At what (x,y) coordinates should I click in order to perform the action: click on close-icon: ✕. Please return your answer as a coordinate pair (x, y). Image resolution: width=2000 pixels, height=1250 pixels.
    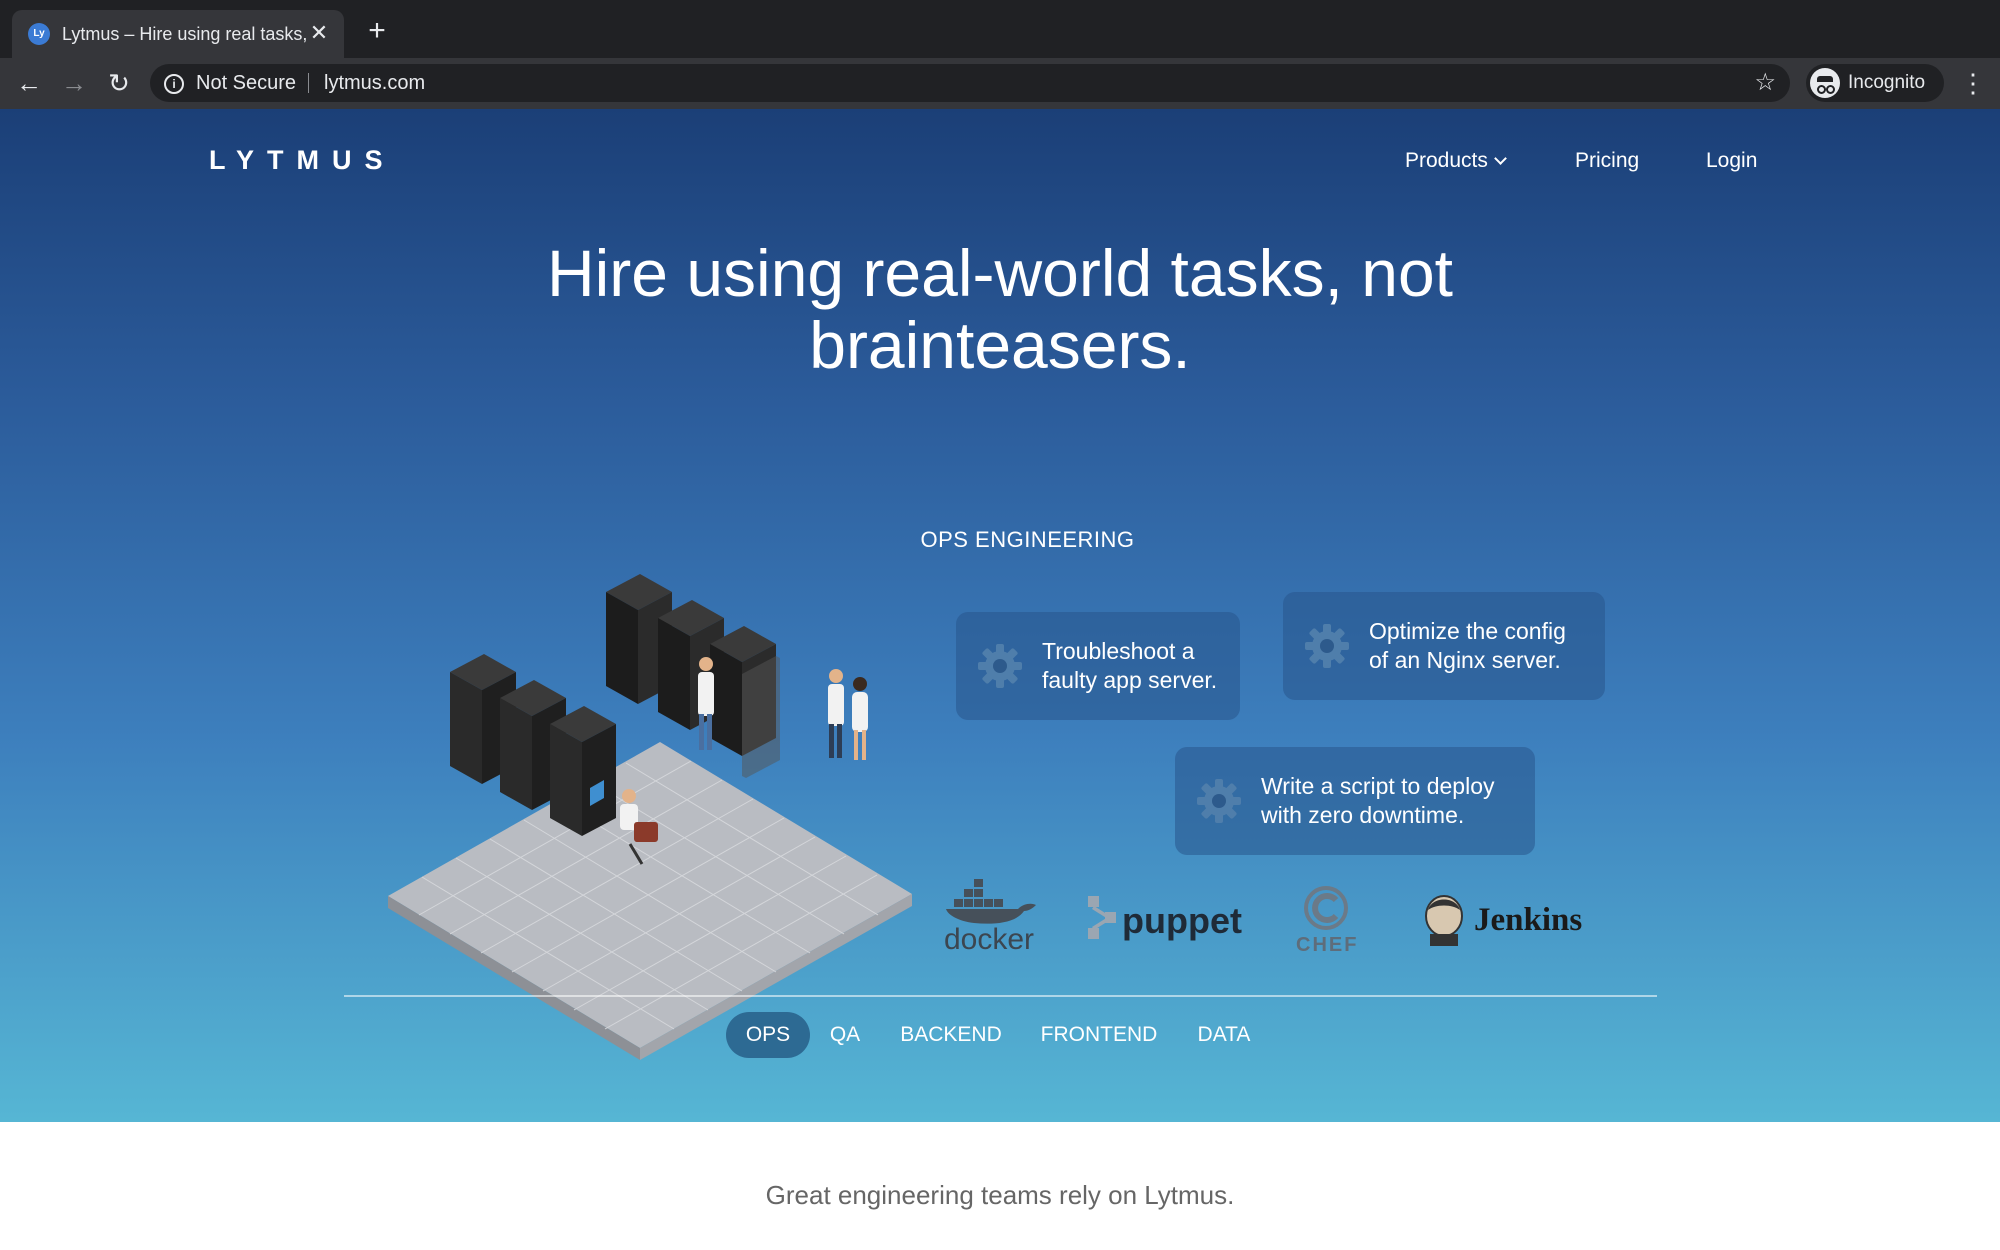
    Looking at the image, I should click on (319, 33).